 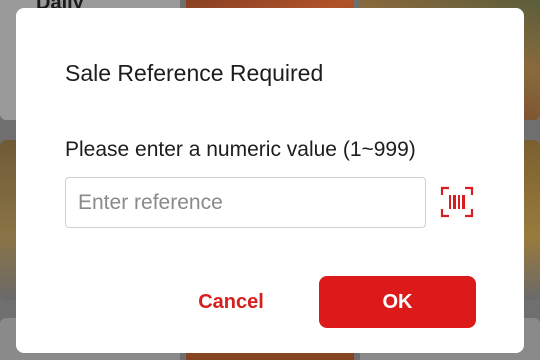 I want to click on barcode-scan-icon, so click(x=457, y=202).